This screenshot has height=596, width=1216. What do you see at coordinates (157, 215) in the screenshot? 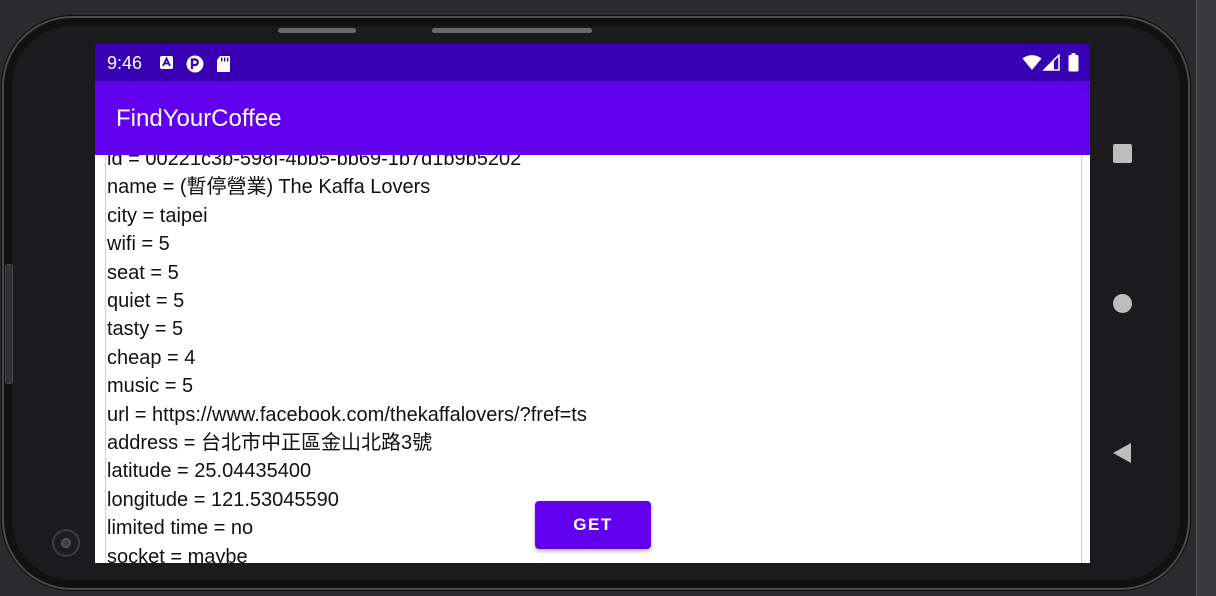
I see `detail-city: city = taipei` at bounding box center [157, 215].